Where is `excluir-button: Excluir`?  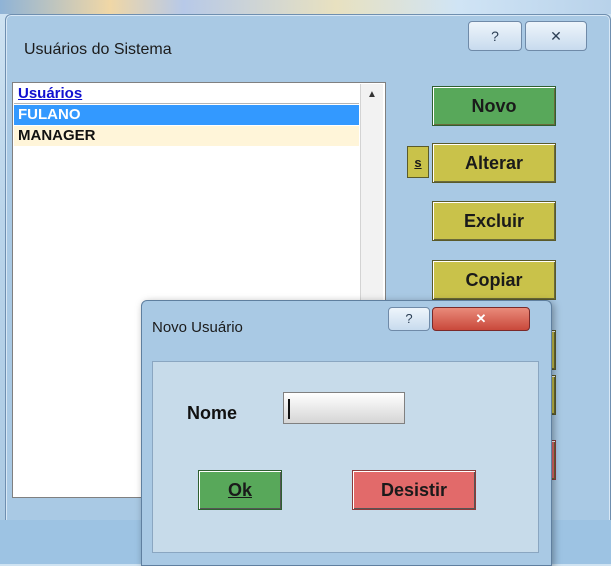 excluir-button: Excluir is located at coordinates (494, 221).